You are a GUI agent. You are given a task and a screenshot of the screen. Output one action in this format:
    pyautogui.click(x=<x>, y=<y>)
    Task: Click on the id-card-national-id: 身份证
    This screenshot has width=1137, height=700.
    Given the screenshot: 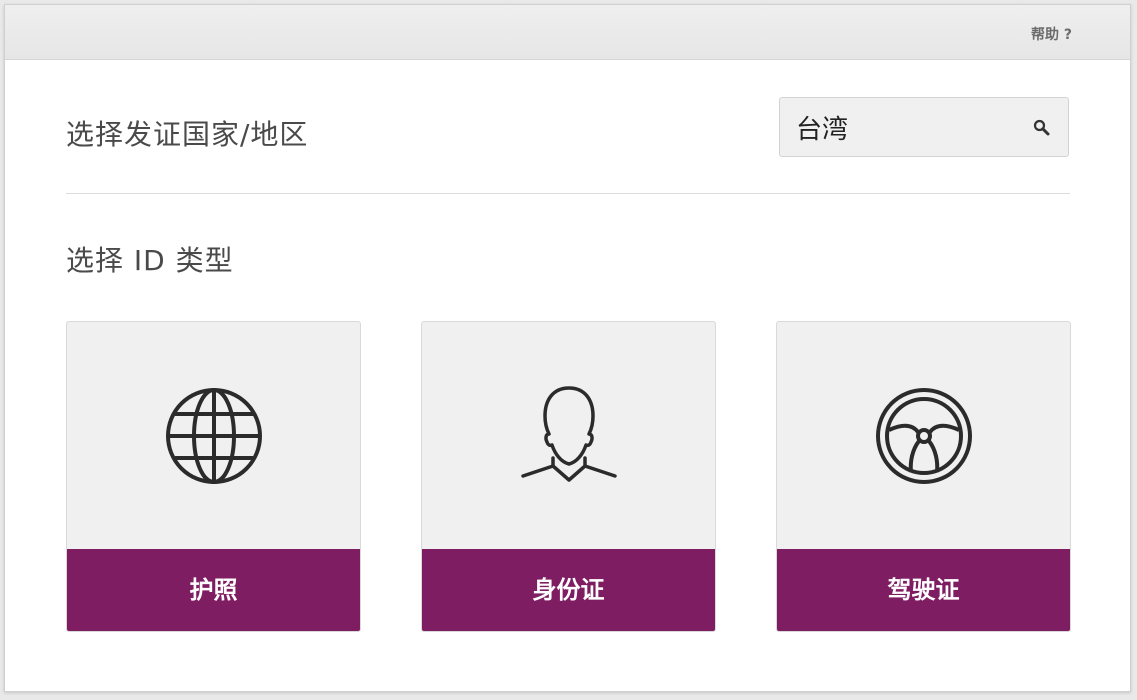 What is the action you would take?
    pyautogui.click(x=568, y=476)
    